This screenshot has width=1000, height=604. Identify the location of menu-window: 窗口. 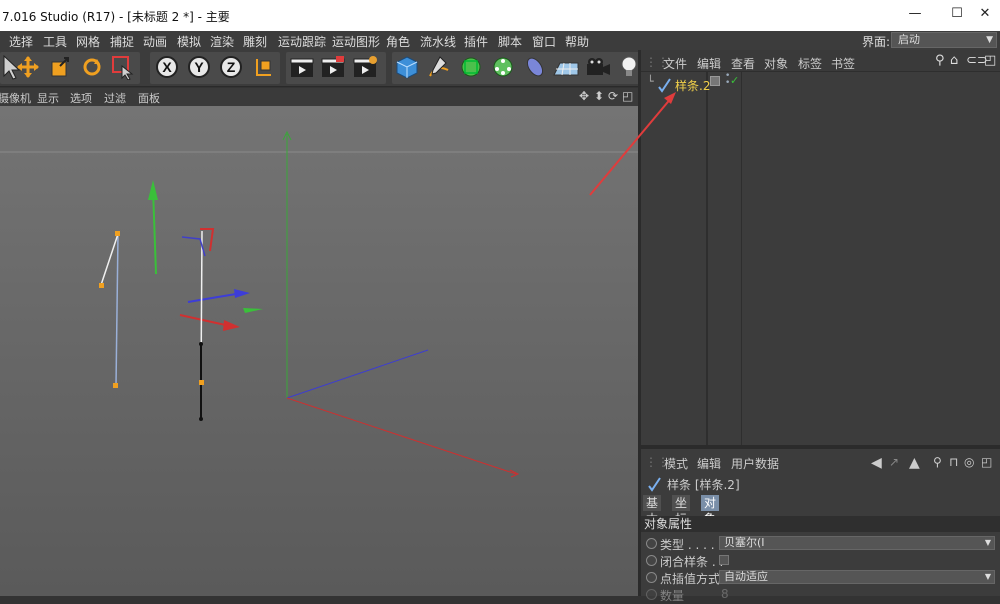
(544, 41).